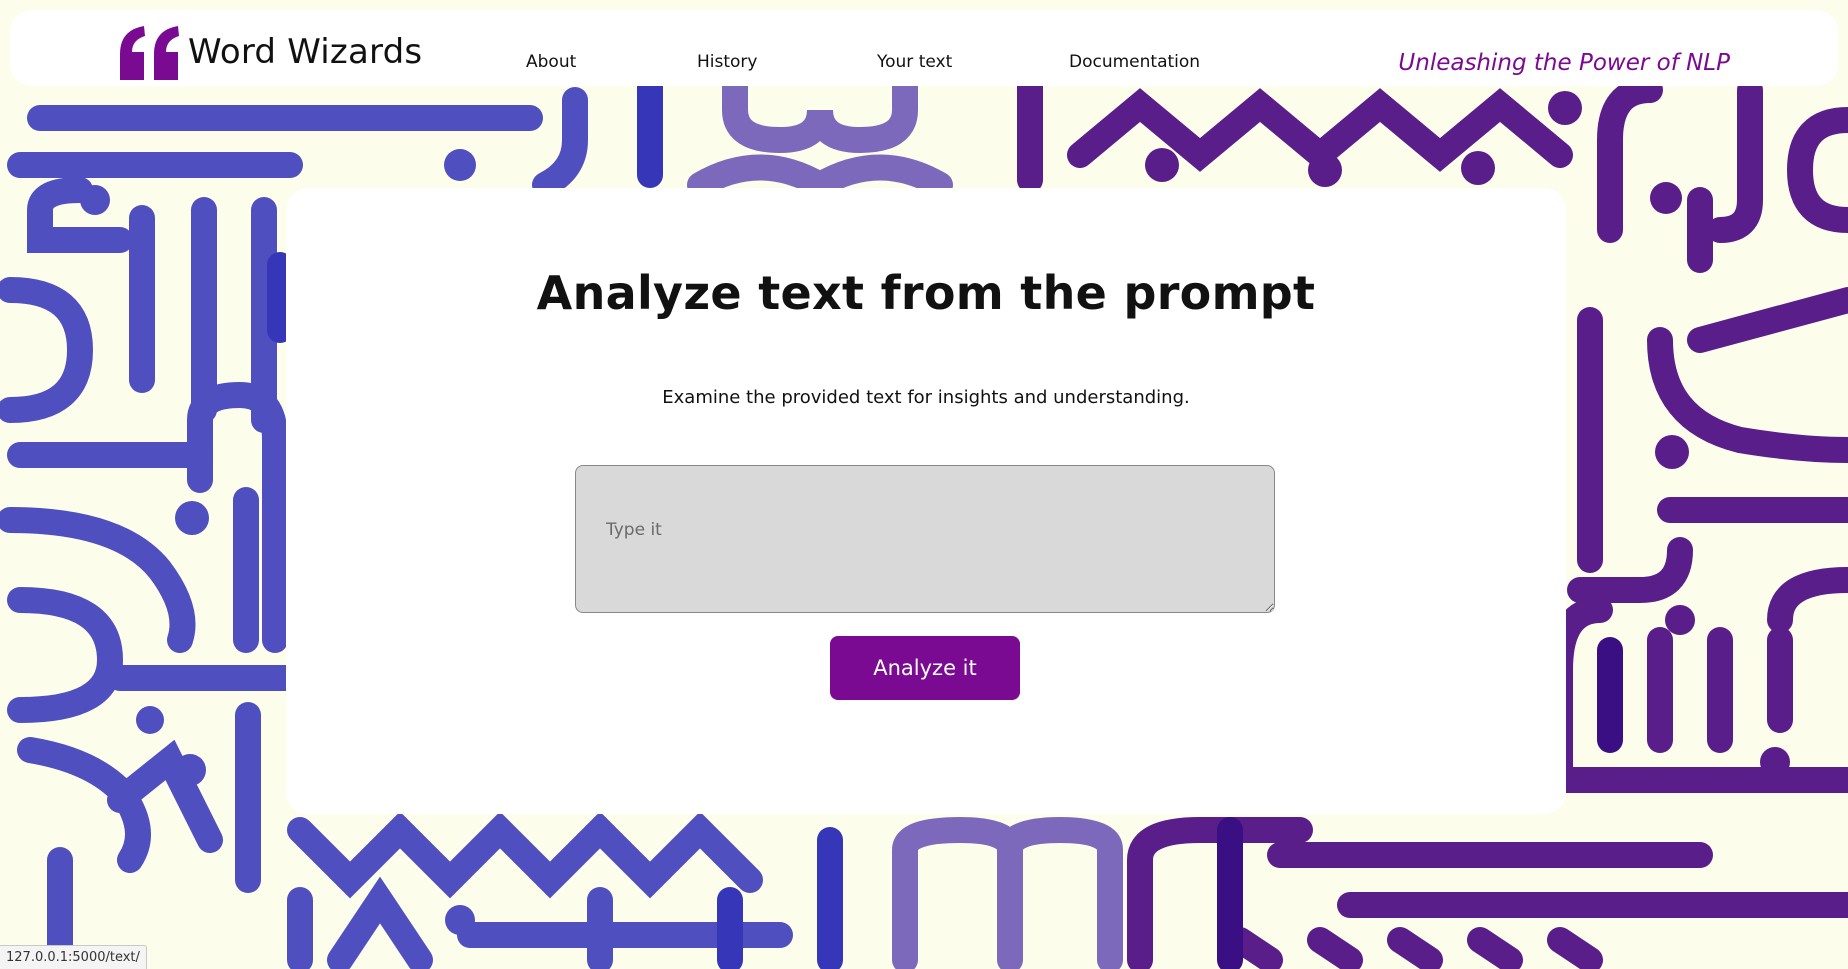  What do you see at coordinates (925, 539) in the screenshot?
I see `text-input` at bounding box center [925, 539].